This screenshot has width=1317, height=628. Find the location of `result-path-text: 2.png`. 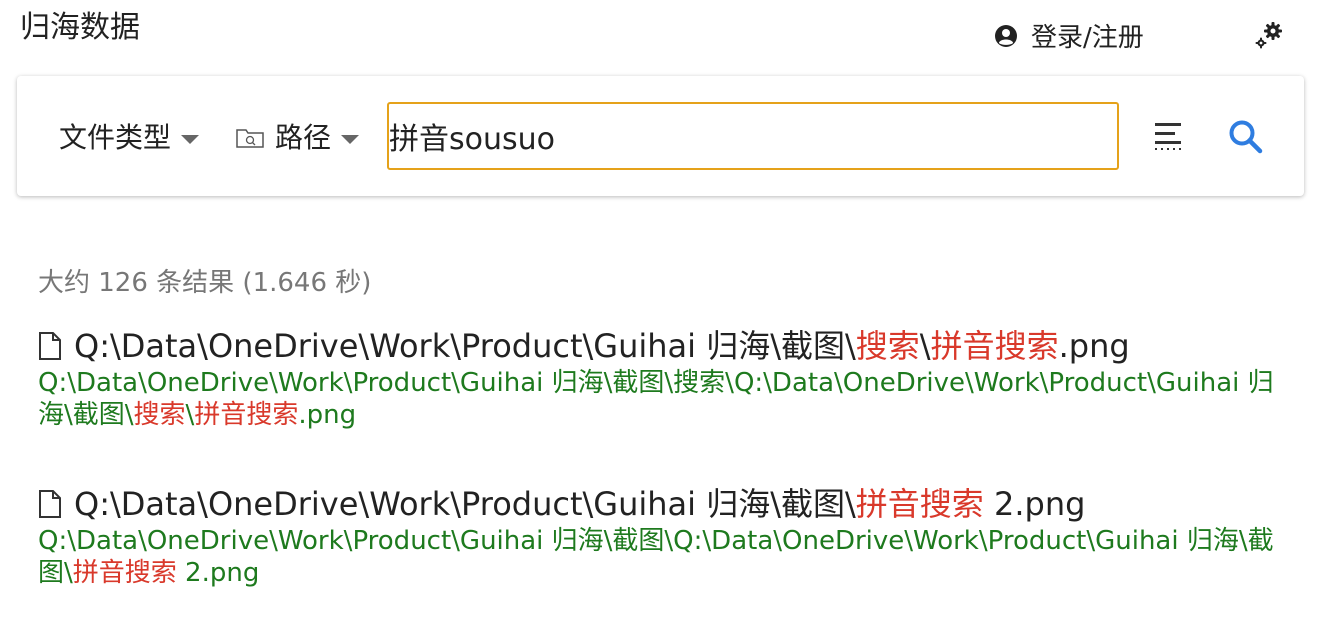

result-path-text: 2.png is located at coordinates (218, 573).